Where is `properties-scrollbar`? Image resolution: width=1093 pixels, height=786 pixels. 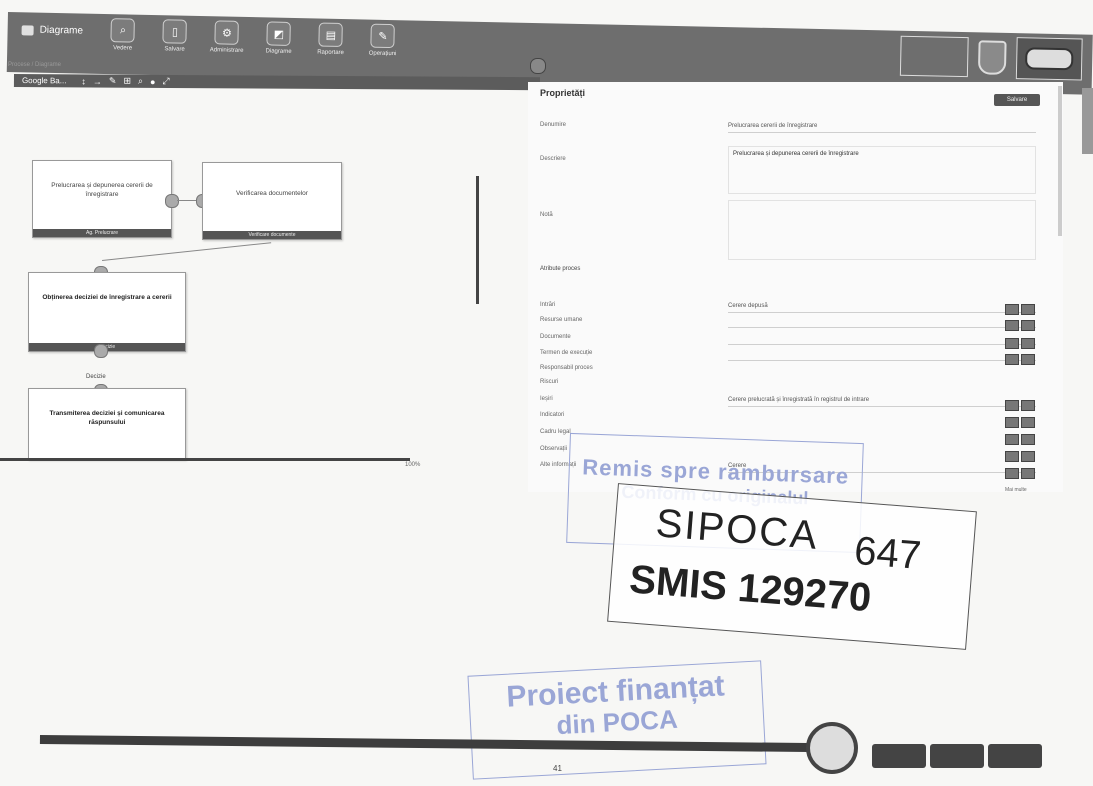 properties-scrollbar is located at coordinates (1060, 161).